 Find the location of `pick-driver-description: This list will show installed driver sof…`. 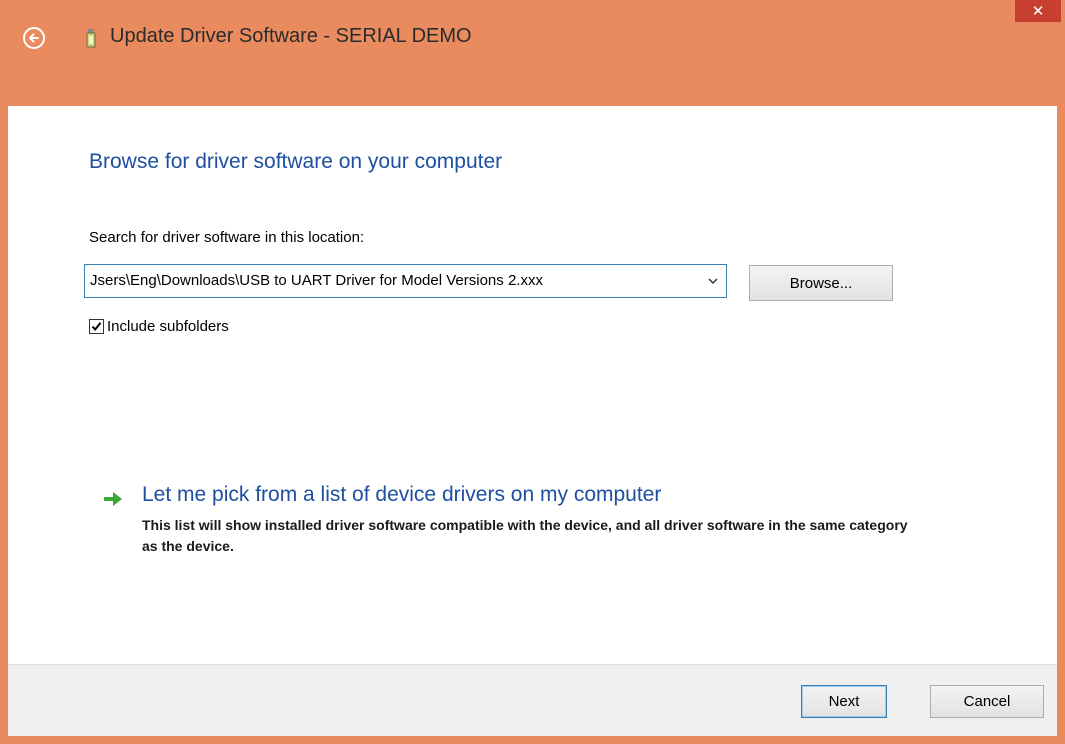

pick-driver-description: This list will show installed driver sof… is located at coordinates (525, 535).